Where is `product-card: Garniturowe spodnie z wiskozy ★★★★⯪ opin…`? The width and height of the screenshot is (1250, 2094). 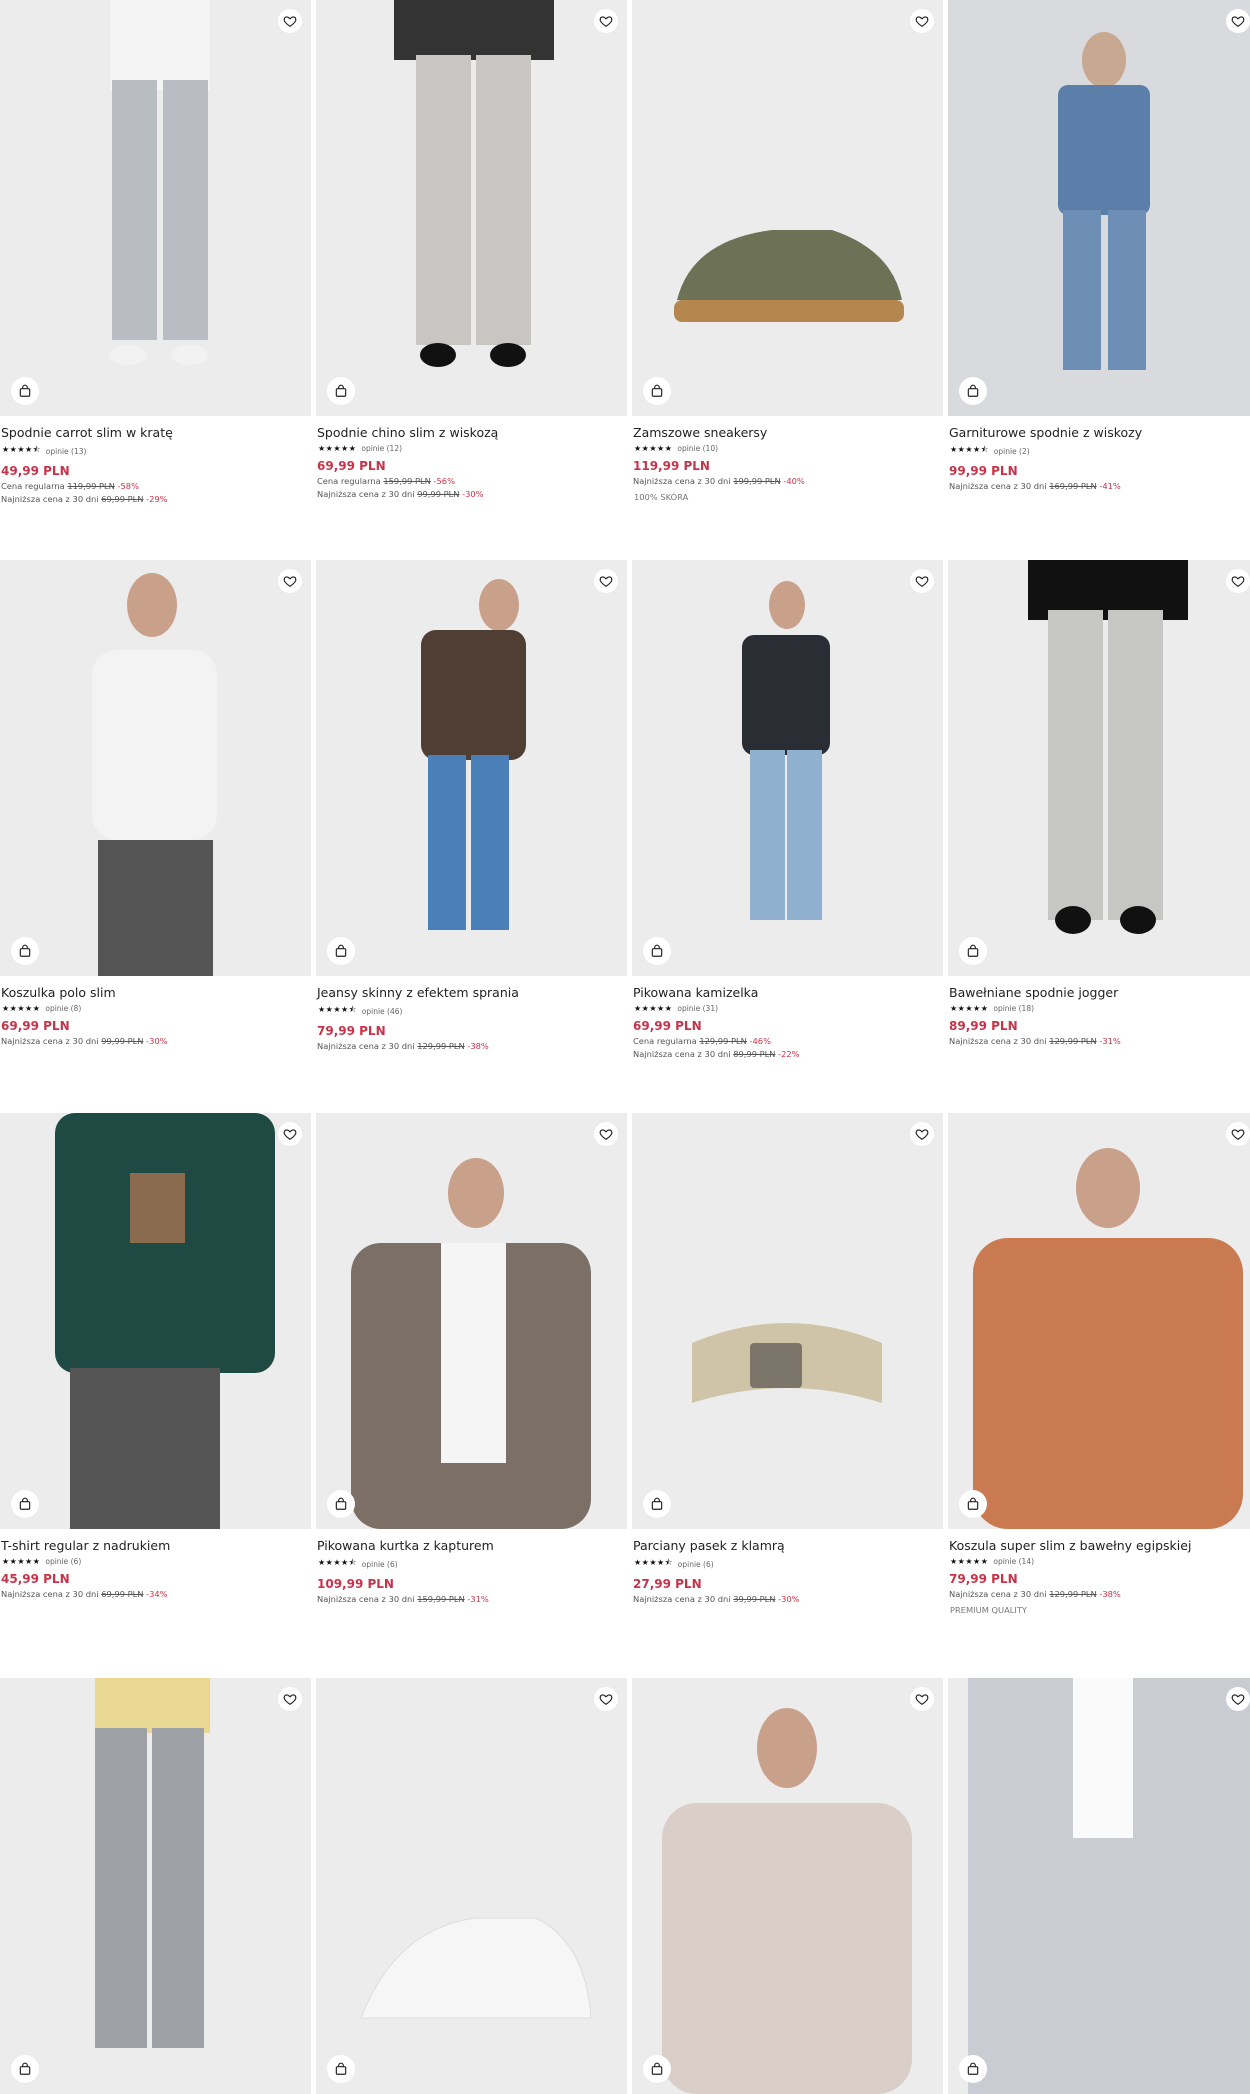 product-card: Garniturowe spodnie z wiskozy ★★★★⯪ opin… is located at coordinates (1099, 245).